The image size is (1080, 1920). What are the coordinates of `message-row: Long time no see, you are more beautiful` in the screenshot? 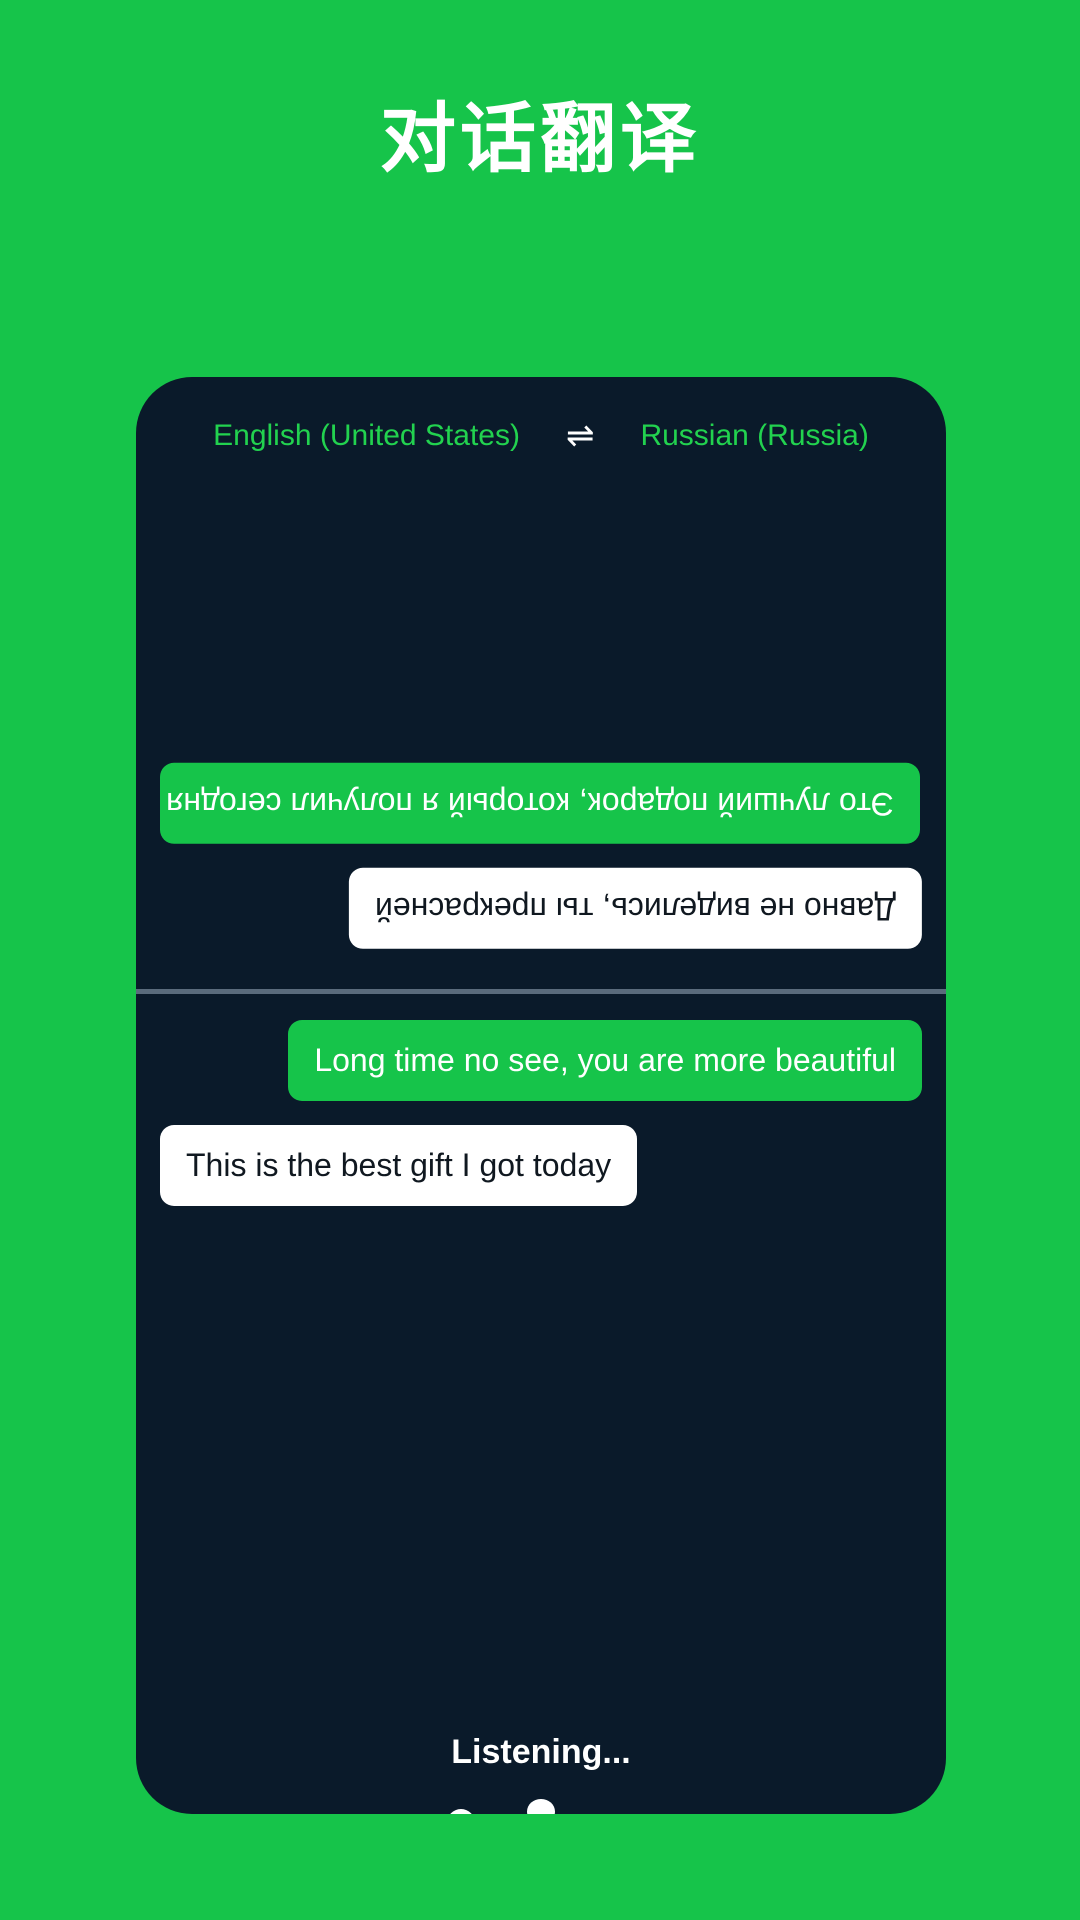 It's located at (541, 1072).